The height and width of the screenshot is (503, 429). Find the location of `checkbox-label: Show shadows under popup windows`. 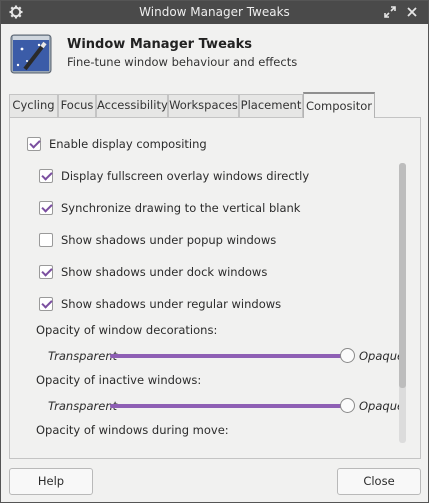

checkbox-label: Show shadows under popup windows is located at coordinates (169, 240).